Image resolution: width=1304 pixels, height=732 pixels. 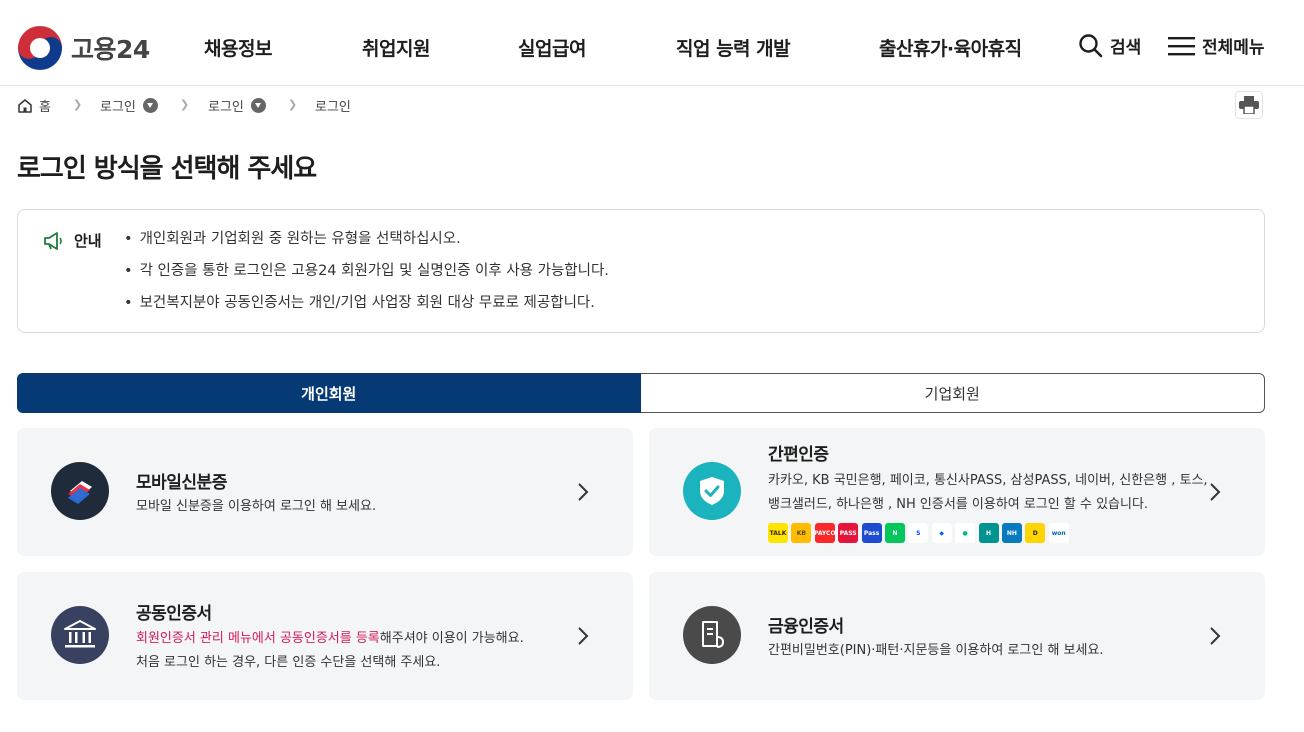 I want to click on search-button: 검색, so click(x=1109, y=45).